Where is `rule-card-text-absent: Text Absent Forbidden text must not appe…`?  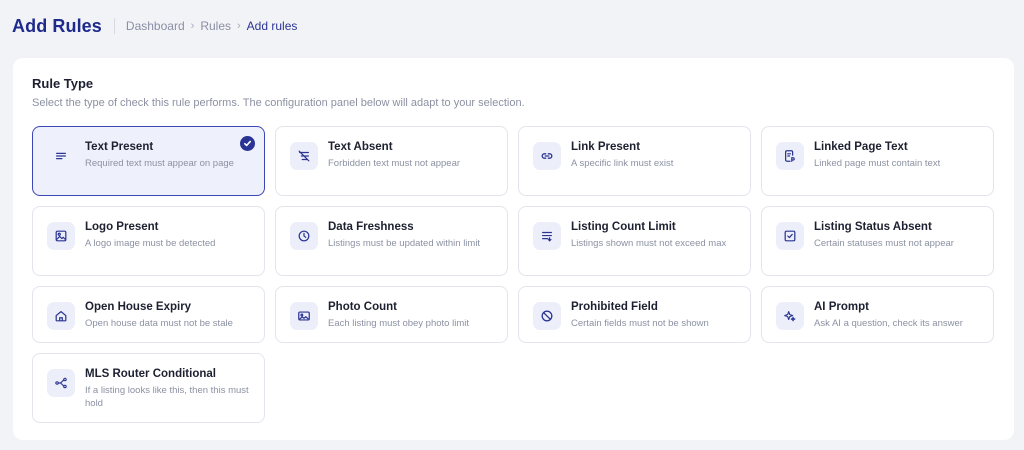 rule-card-text-absent: Text Absent Forbidden text must not appe… is located at coordinates (391, 161).